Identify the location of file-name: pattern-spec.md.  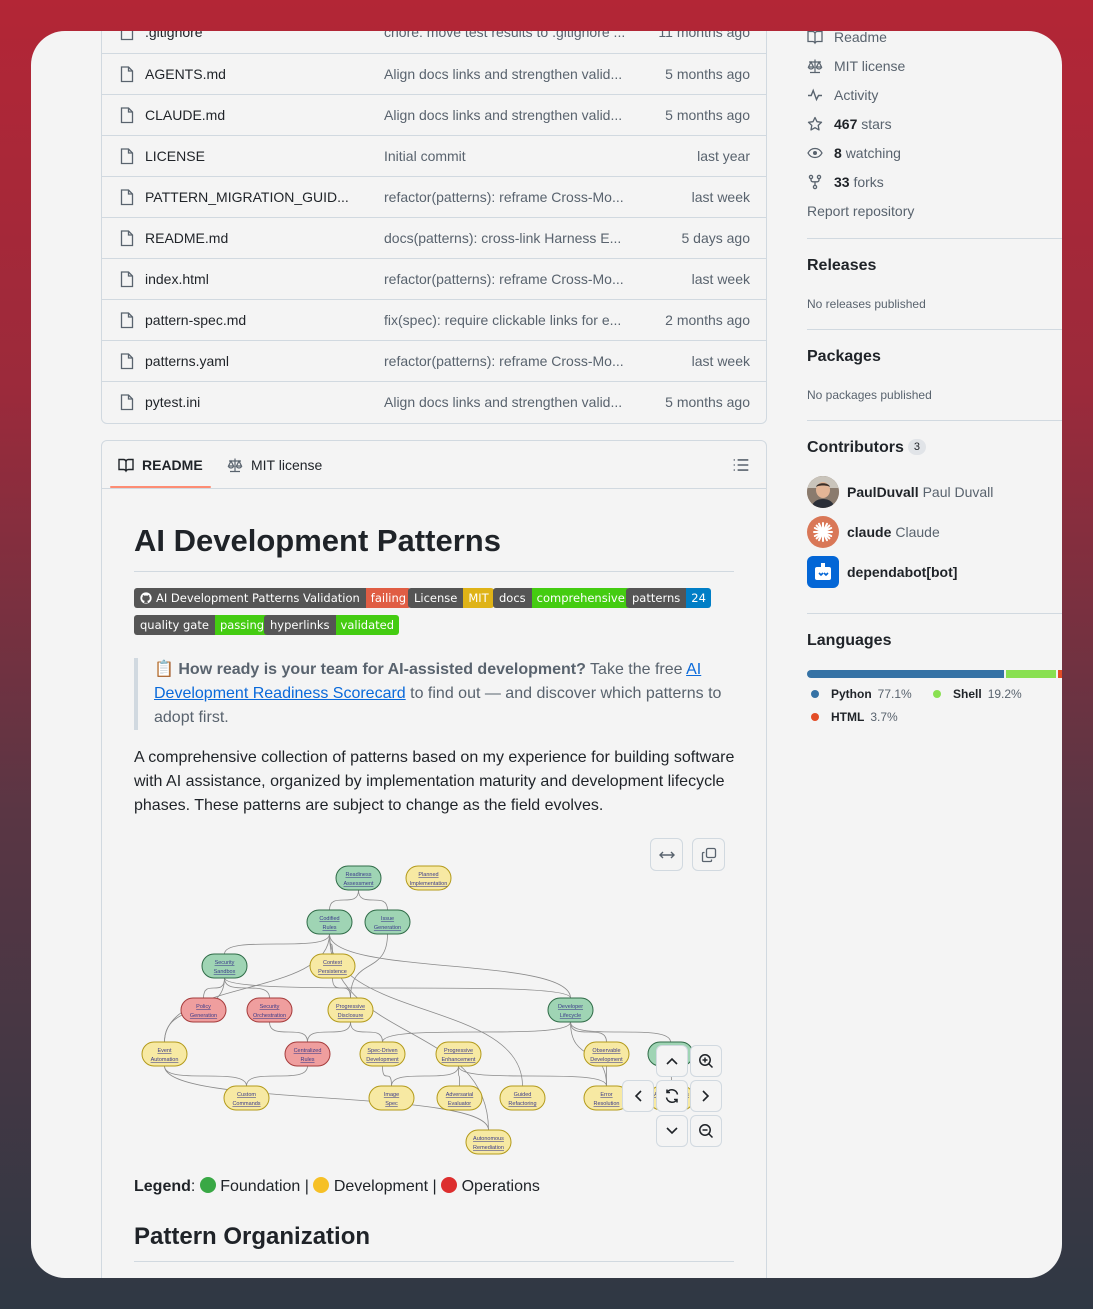
(250, 320).